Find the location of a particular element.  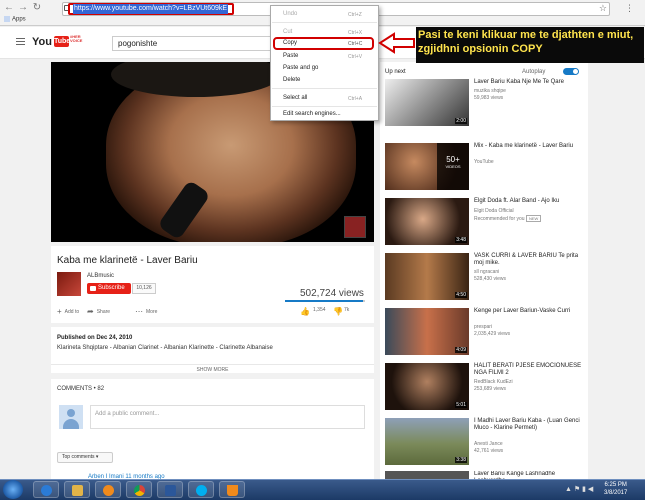

menu-item-delete: Delete is located at coordinates (291, 80).